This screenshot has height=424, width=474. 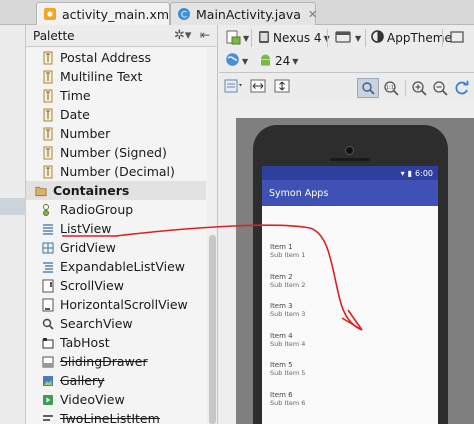 What do you see at coordinates (346, 49) in the screenshot?
I see `layout-editor-toolbar: ▼ Nexus 4▼ ▼ AppTheme ▼ 24▼` at bounding box center [346, 49].